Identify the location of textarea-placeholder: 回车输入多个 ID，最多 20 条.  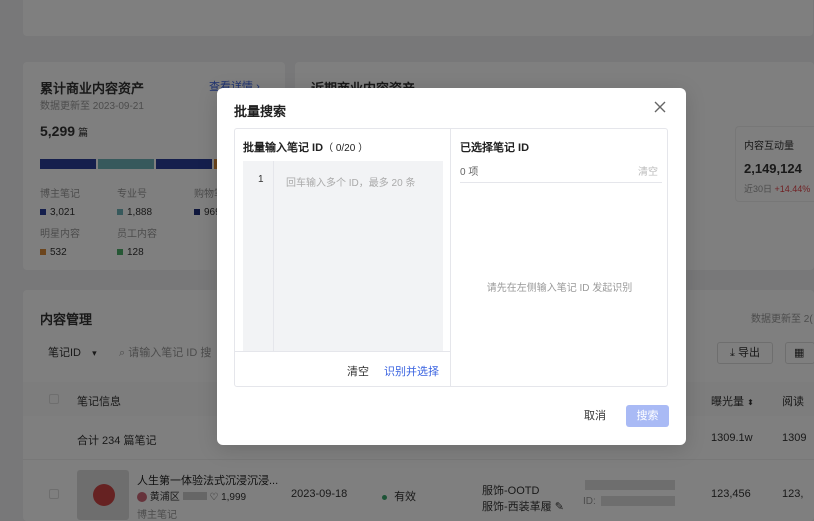
(351, 183).